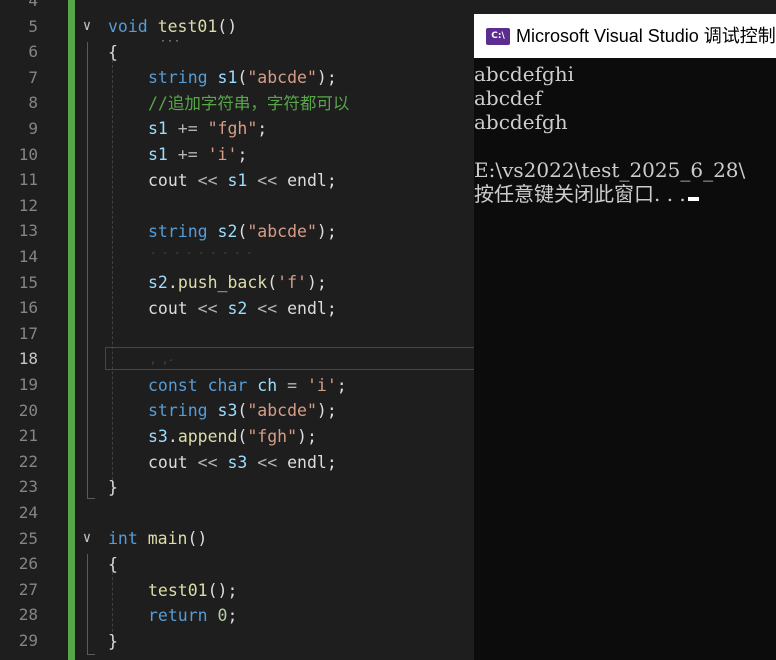 This screenshot has width=776, height=660. I want to click on code-line-29: }, so click(113, 642).